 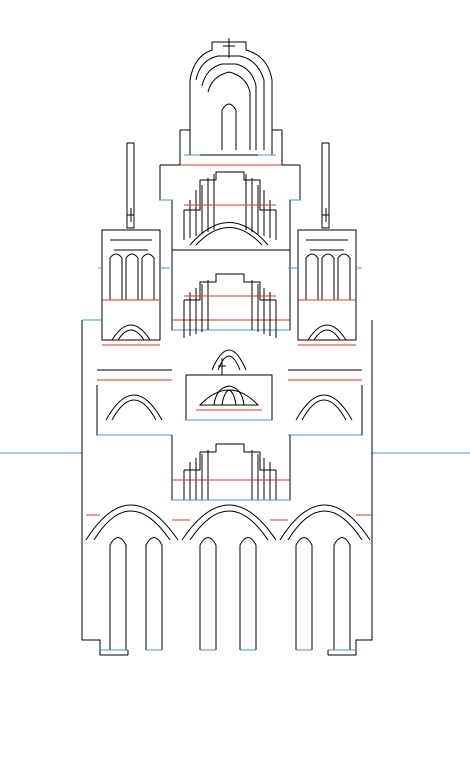 I want to click on central-dome, so click(x=230, y=102).